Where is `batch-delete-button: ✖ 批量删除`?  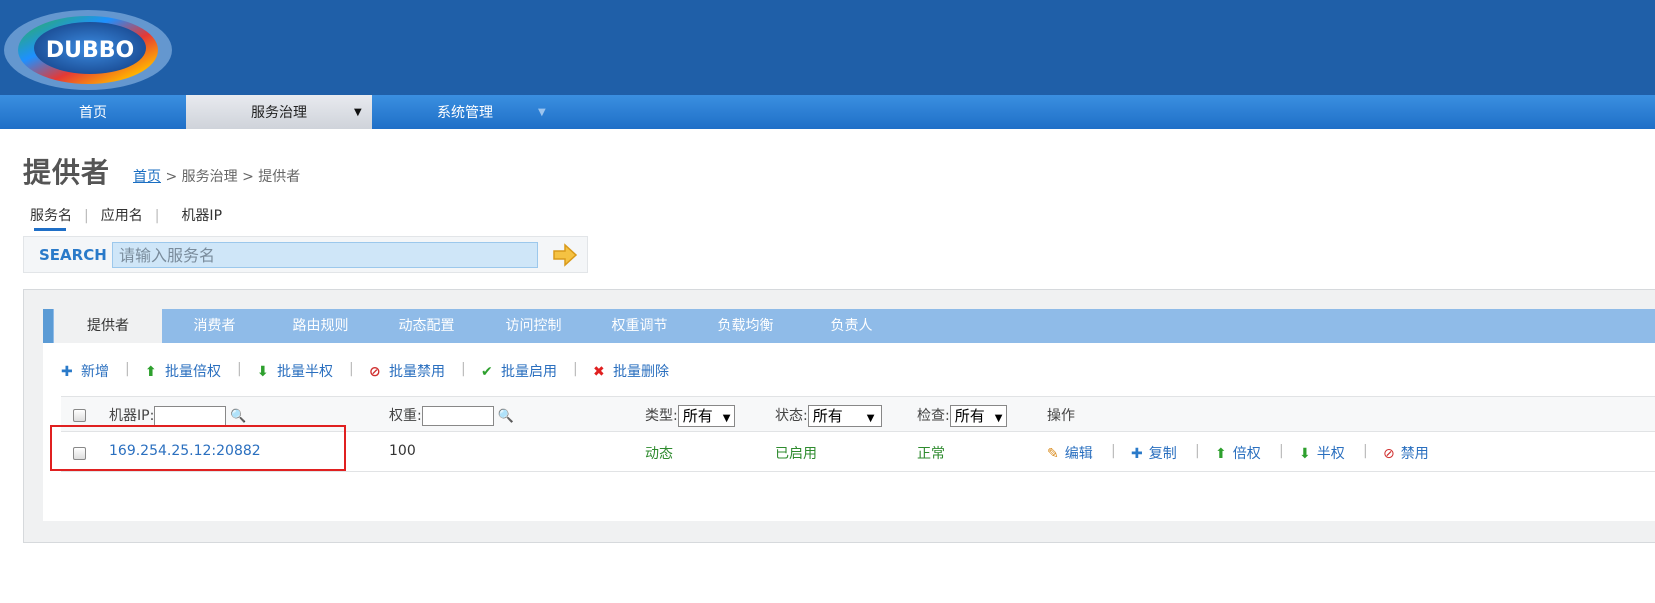
batch-delete-button: ✖ 批量删除 is located at coordinates (631, 371).